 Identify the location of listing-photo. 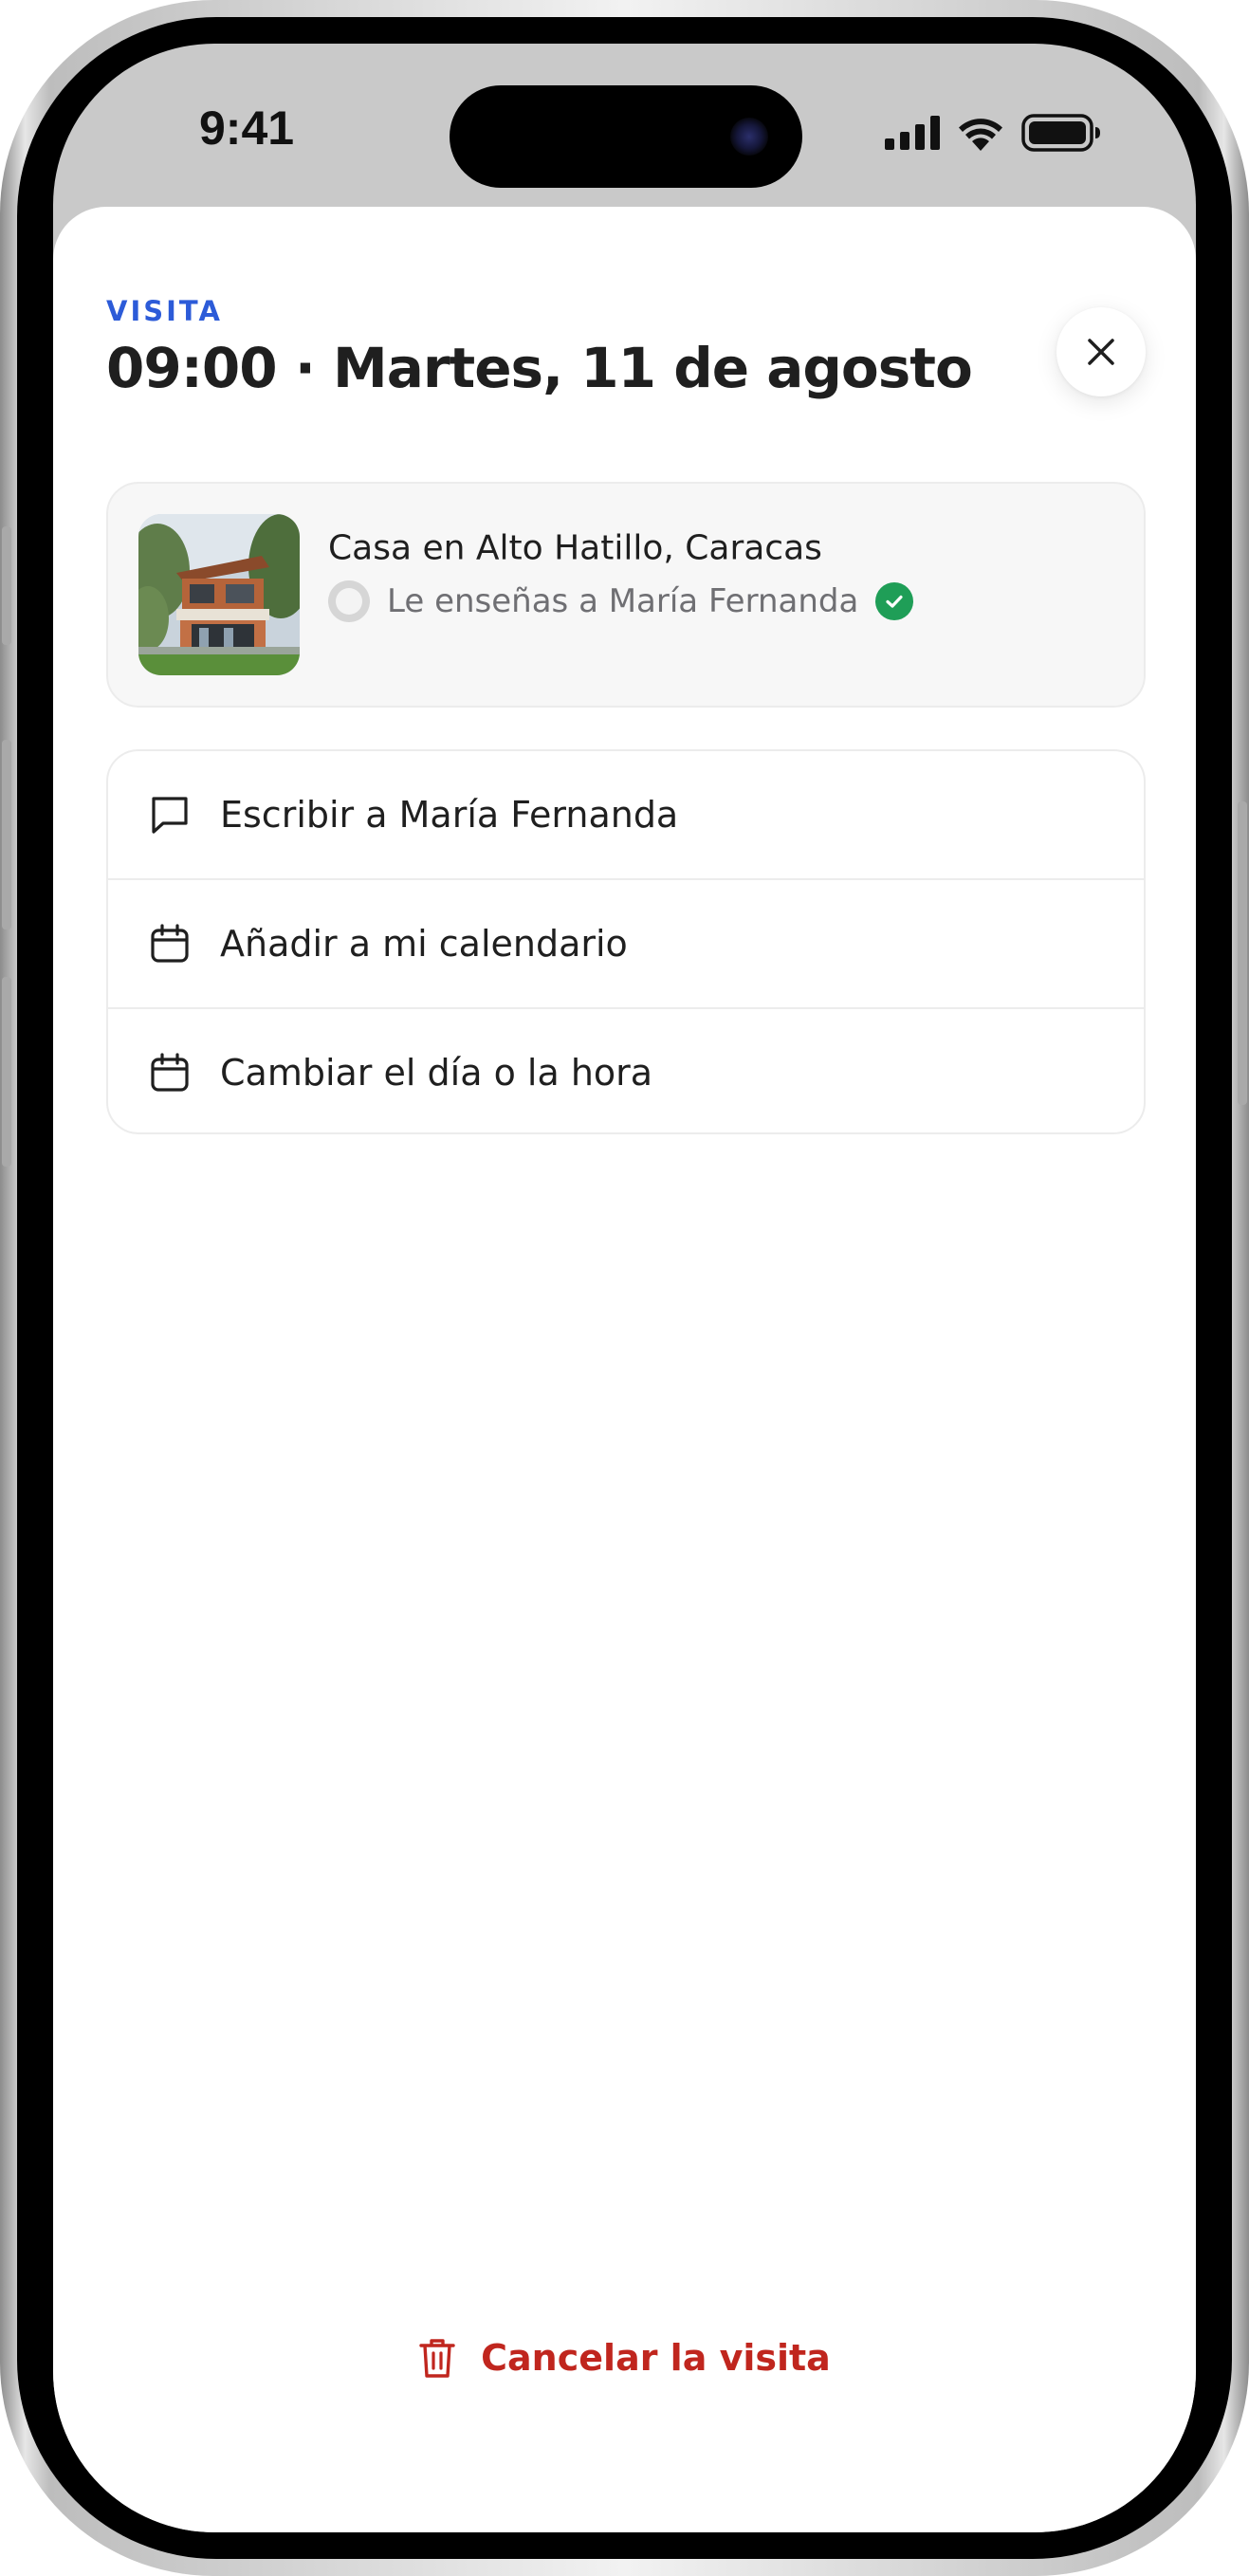
(219, 594).